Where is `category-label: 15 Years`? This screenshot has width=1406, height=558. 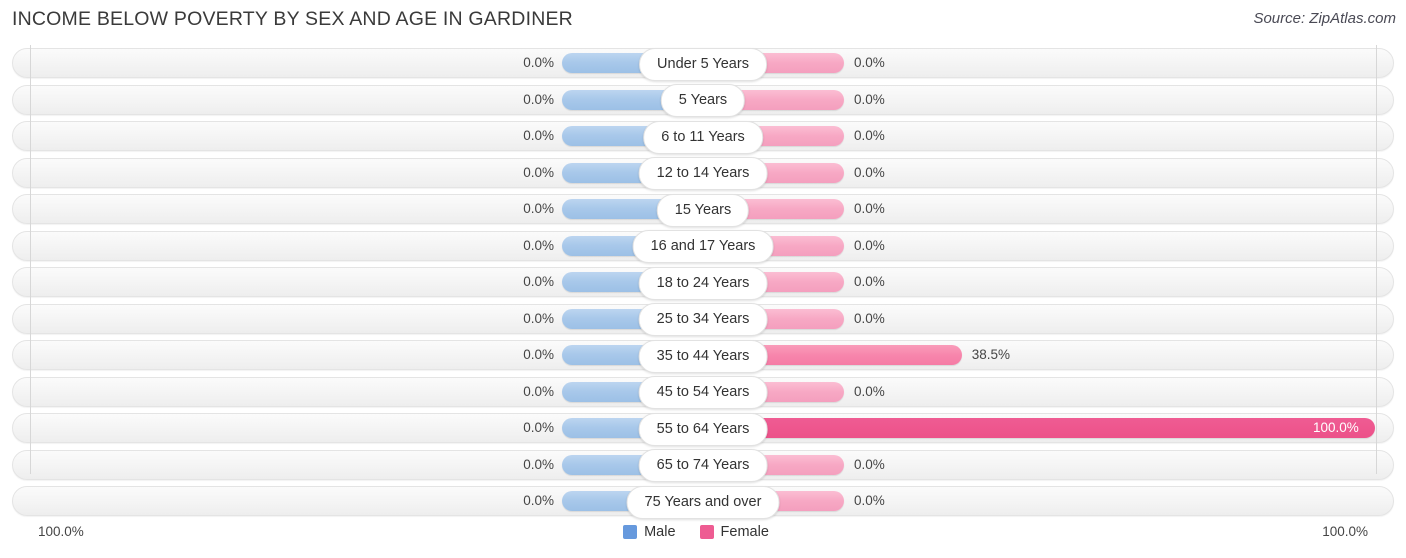
category-label: 15 Years is located at coordinates (703, 210).